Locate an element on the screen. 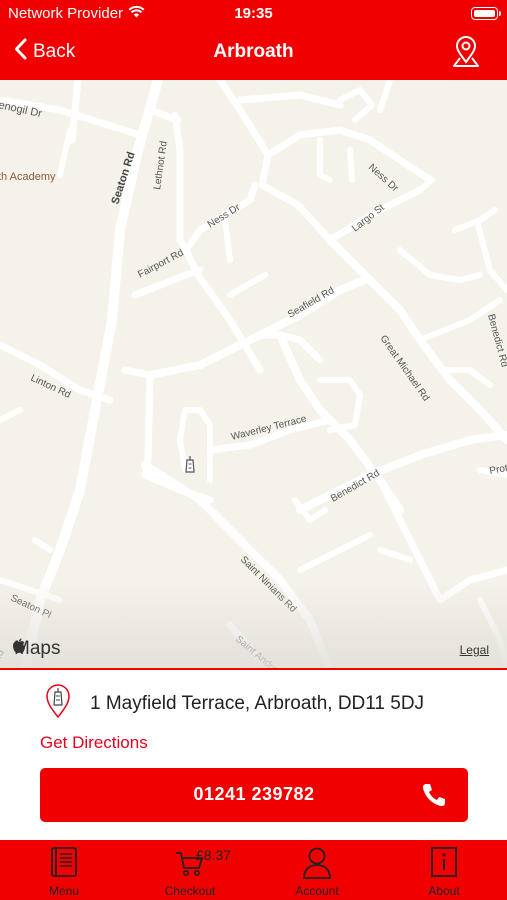 This screenshot has width=507, height=900. street-label: Saint Andrew is located at coordinates (259, 652).